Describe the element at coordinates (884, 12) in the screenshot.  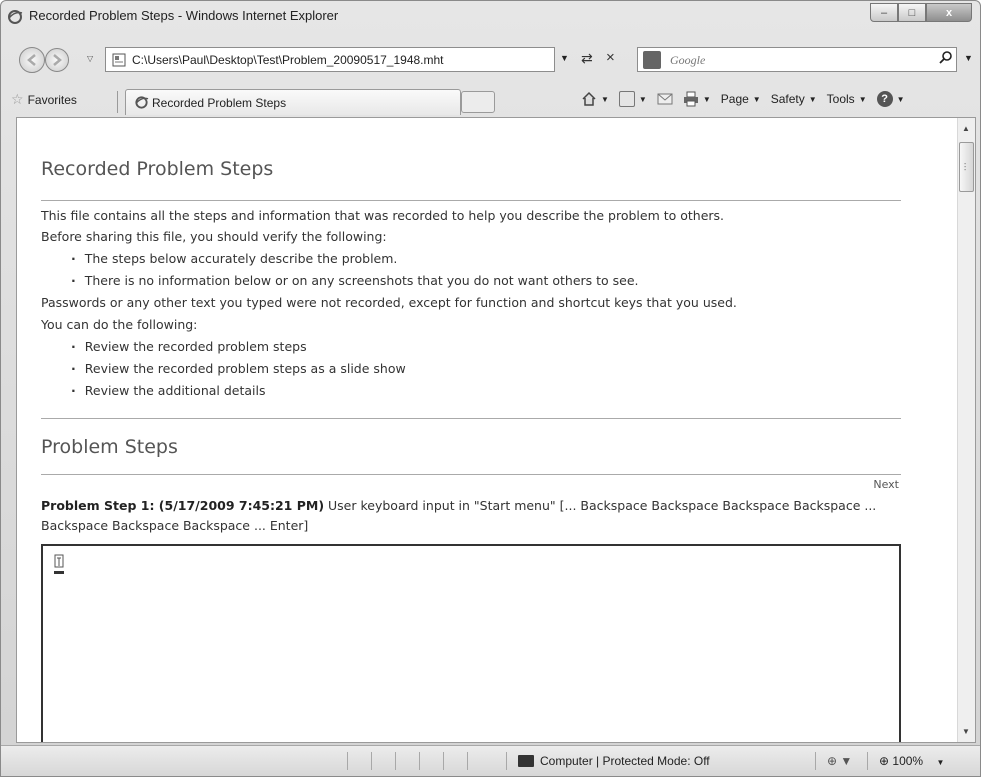
I see `minimize-button: –` at that location.